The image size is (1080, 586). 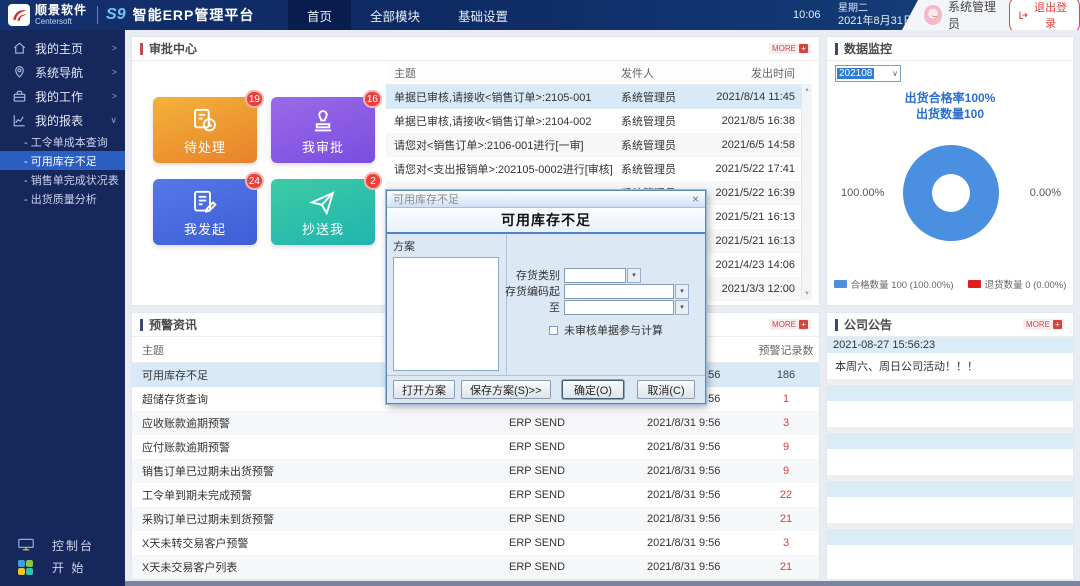 What do you see at coordinates (426, 200) in the screenshot?
I see `dialog-title: 可用库存不足` at bounding box center [426, 200].